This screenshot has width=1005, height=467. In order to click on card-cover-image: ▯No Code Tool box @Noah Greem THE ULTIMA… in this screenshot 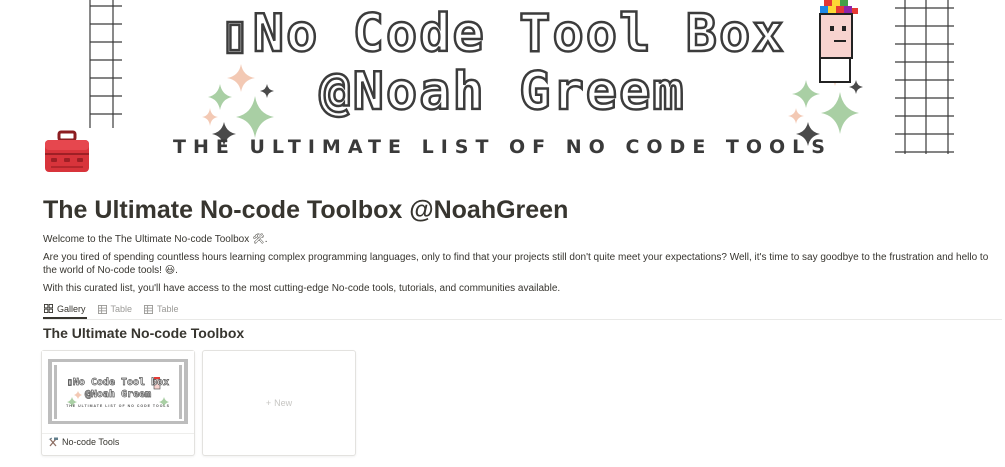, I will do `click(118, 392)`.